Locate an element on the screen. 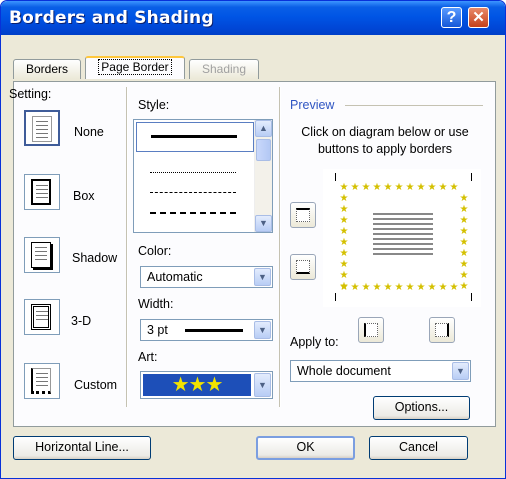 This screenshot has width=506, height=479. color-select: Automatic ▼ is located at coordinates (206, 277).